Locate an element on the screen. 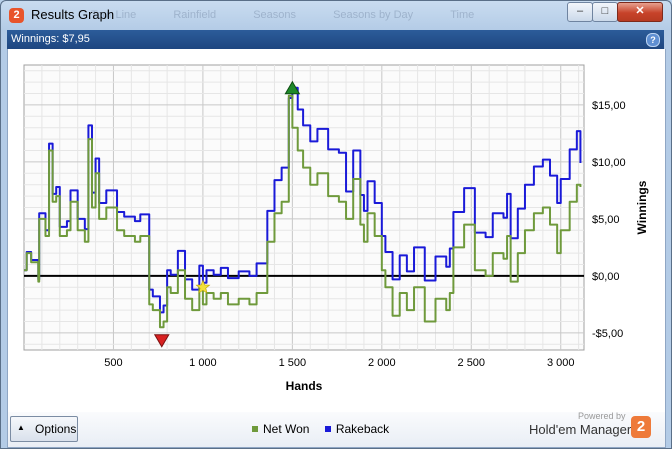 The image size is (672, 449). legend-label: Net Won is located at coordinates (286, 429).